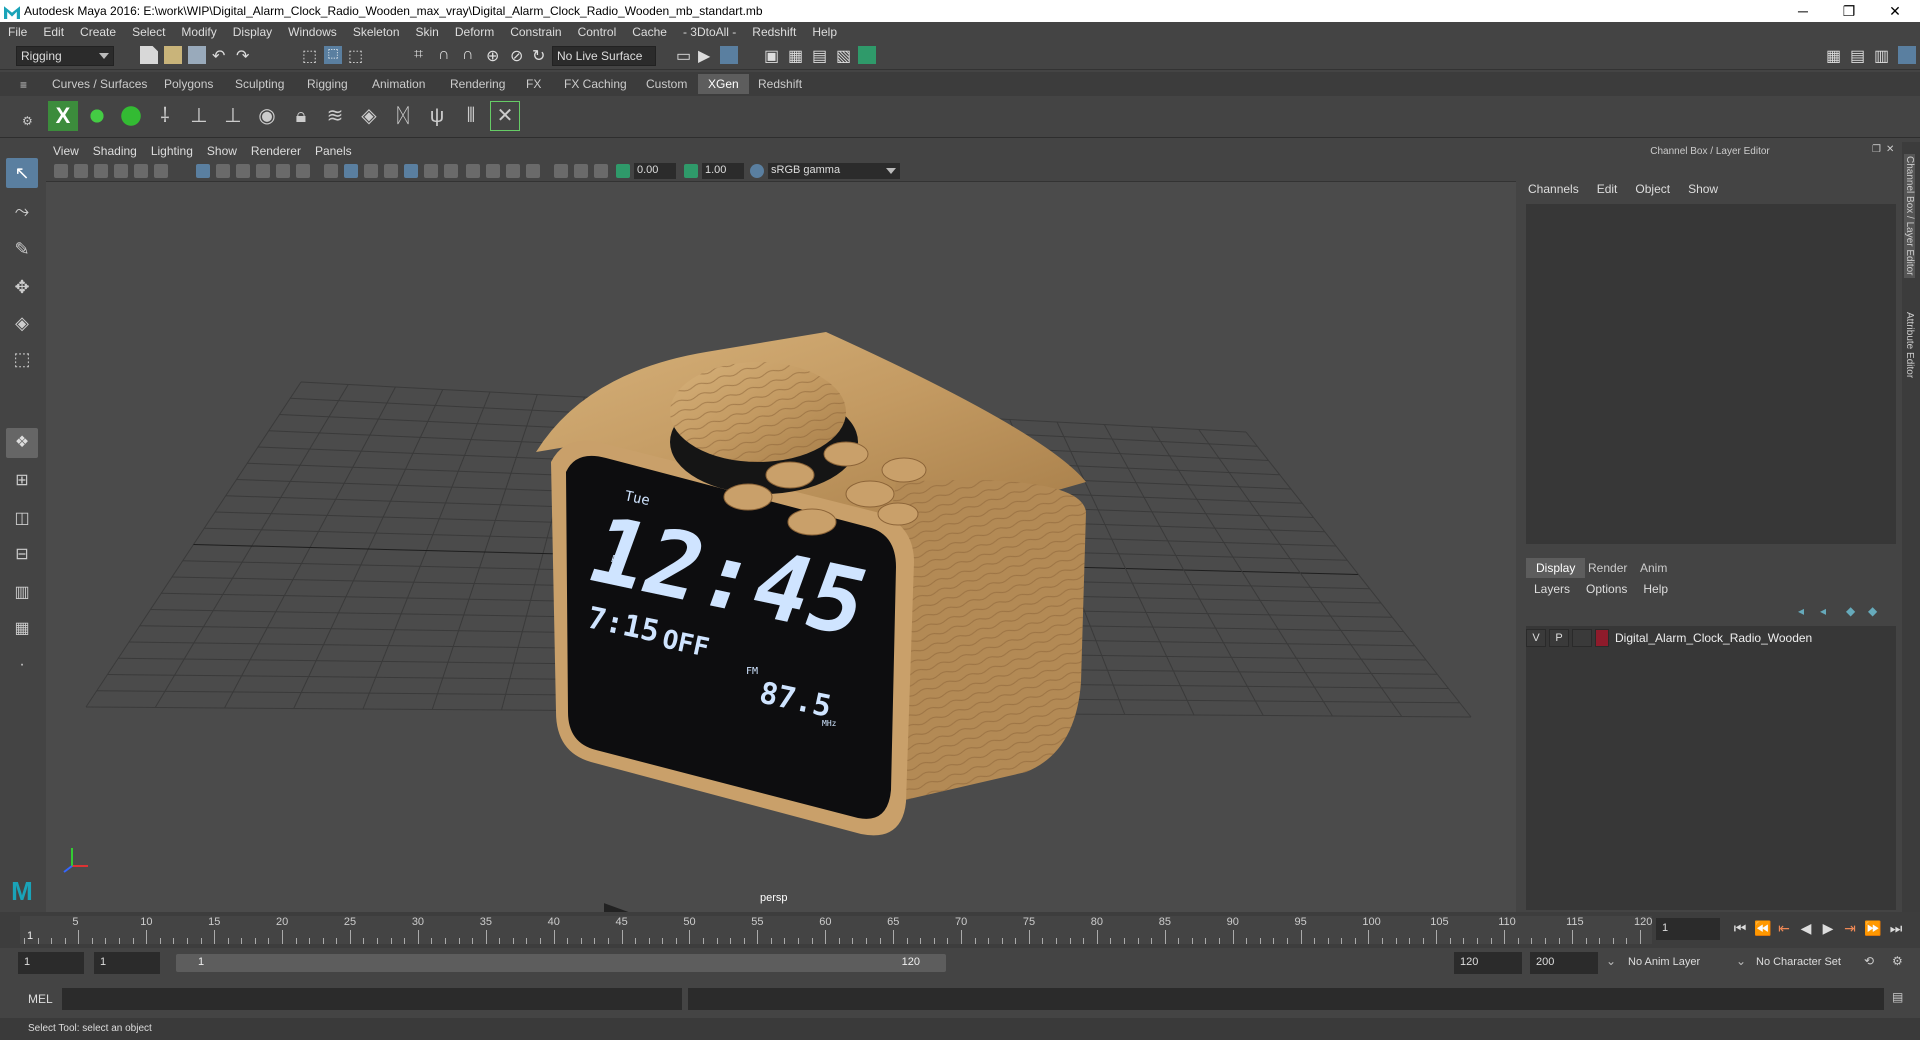 The width and height of the screenshot is (1920, 1040). Describe the element at coordinates (471, 55) in the screenshot. I see `snap-point-icon: ∩` at that location.